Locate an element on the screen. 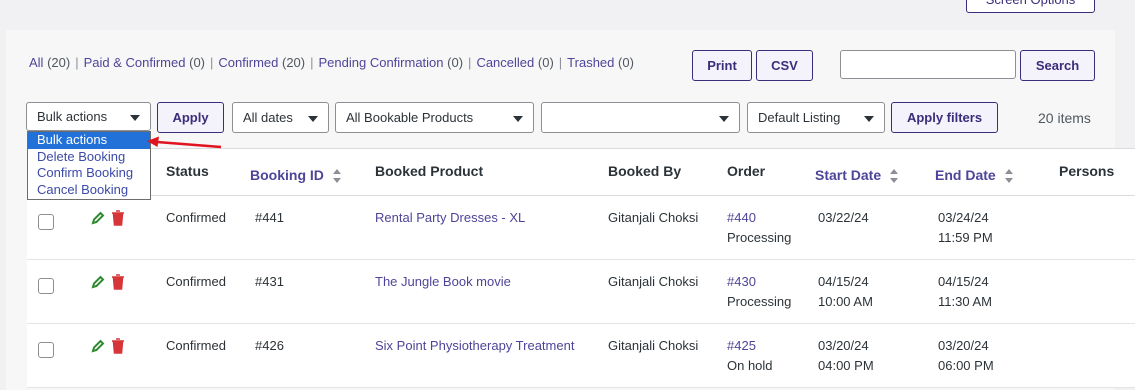 The image size is (1135, 390). annotation-arrow-icon is located at coordinates (184, 142).